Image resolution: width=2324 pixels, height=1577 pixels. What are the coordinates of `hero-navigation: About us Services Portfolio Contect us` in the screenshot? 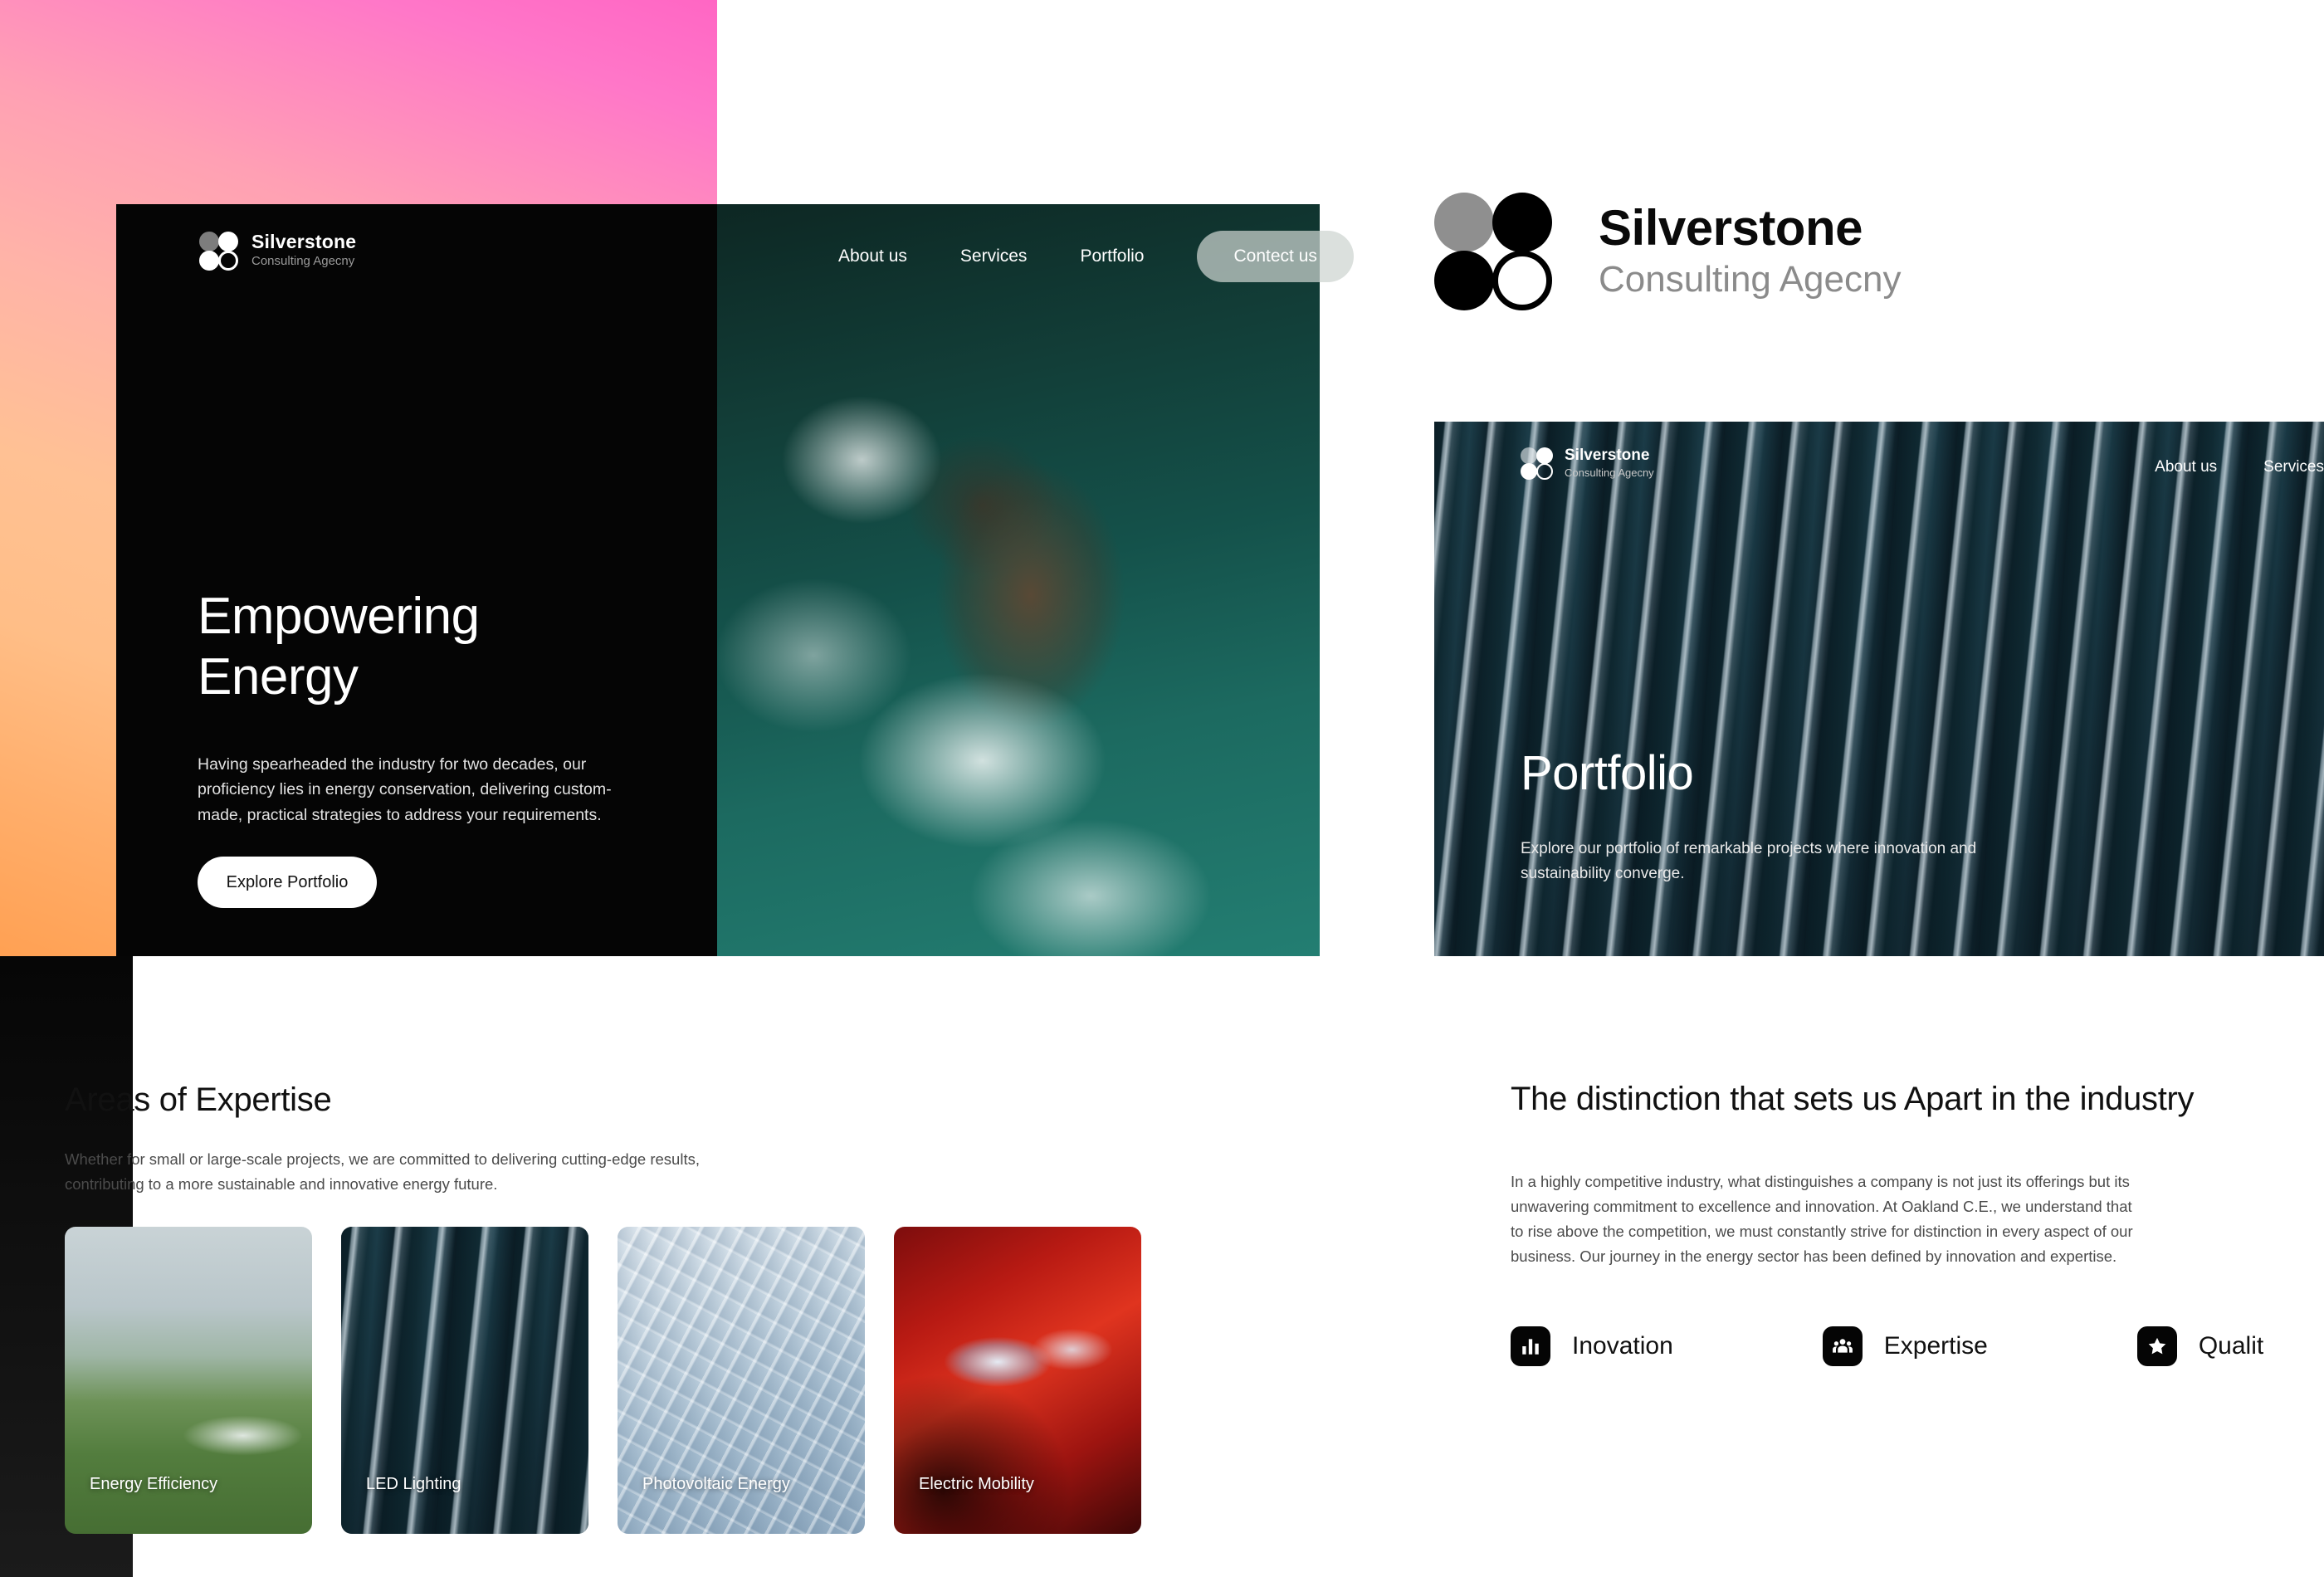 It's located at (1096, 256).